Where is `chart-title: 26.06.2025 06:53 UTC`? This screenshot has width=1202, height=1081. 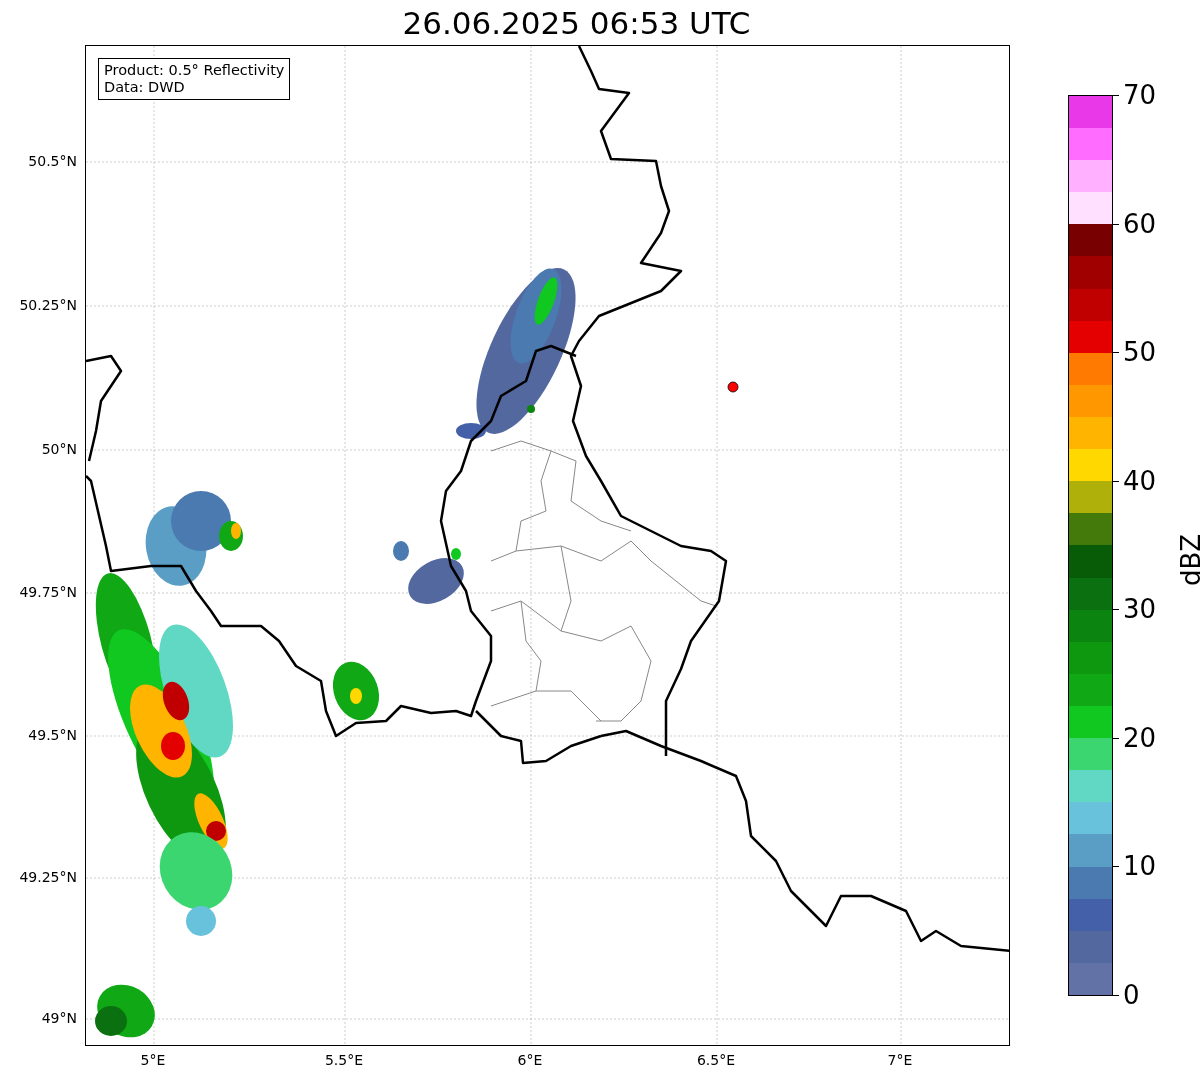
chart-title: 26.06.2025 06:53 UTC is located at coordinates (576, 22).